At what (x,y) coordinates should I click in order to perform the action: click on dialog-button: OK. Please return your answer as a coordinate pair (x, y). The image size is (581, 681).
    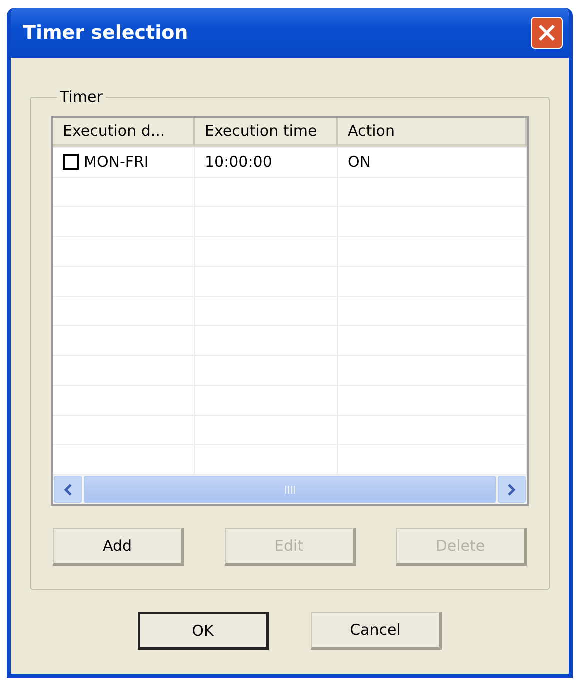
    Looking at the image, I should click on (203, 631).